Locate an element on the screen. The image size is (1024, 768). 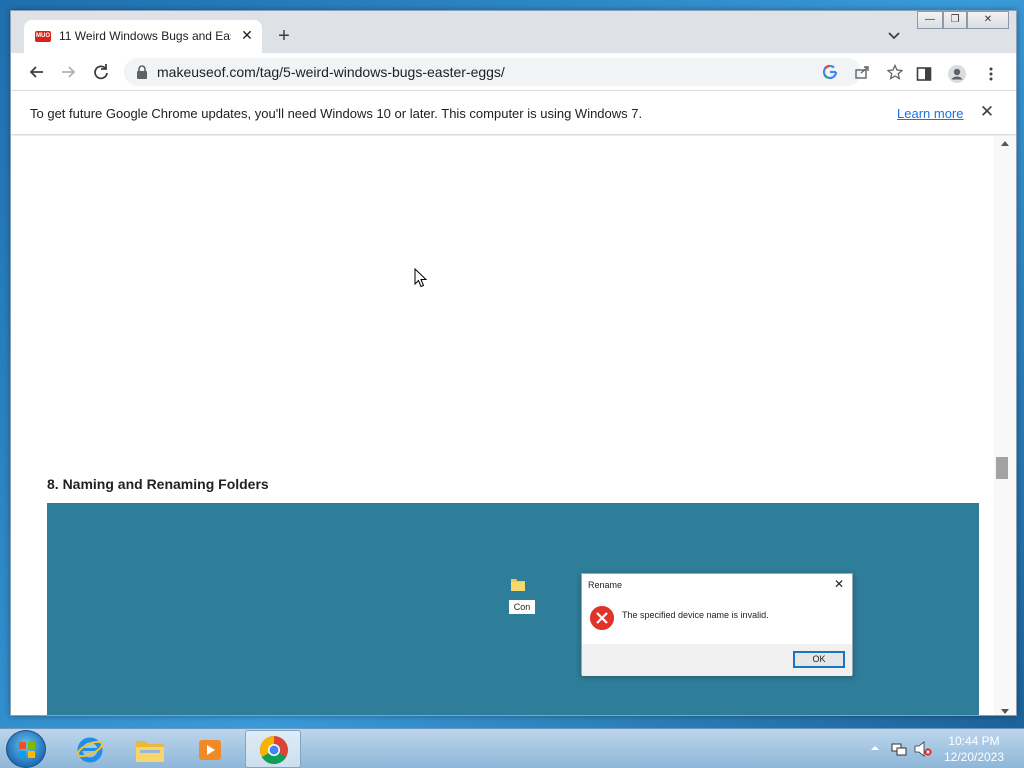
scroll-up-arrow-icon is located at coordinates (1005, 143).